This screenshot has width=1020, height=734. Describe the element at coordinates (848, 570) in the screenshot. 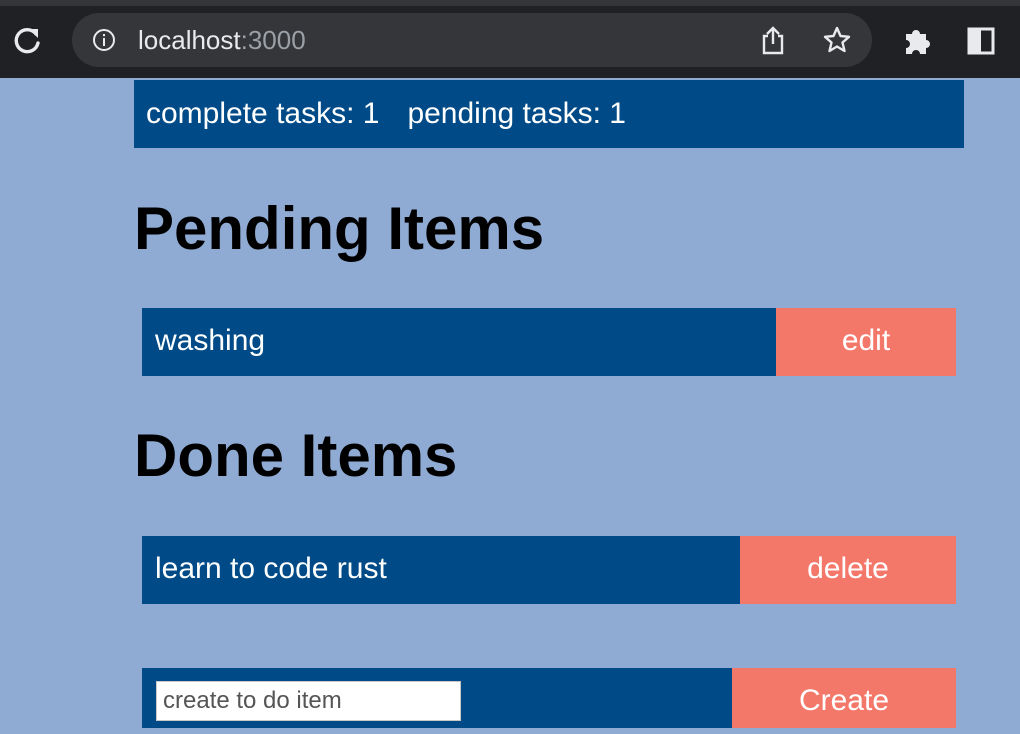

I see `delete-button: delete` at that location.